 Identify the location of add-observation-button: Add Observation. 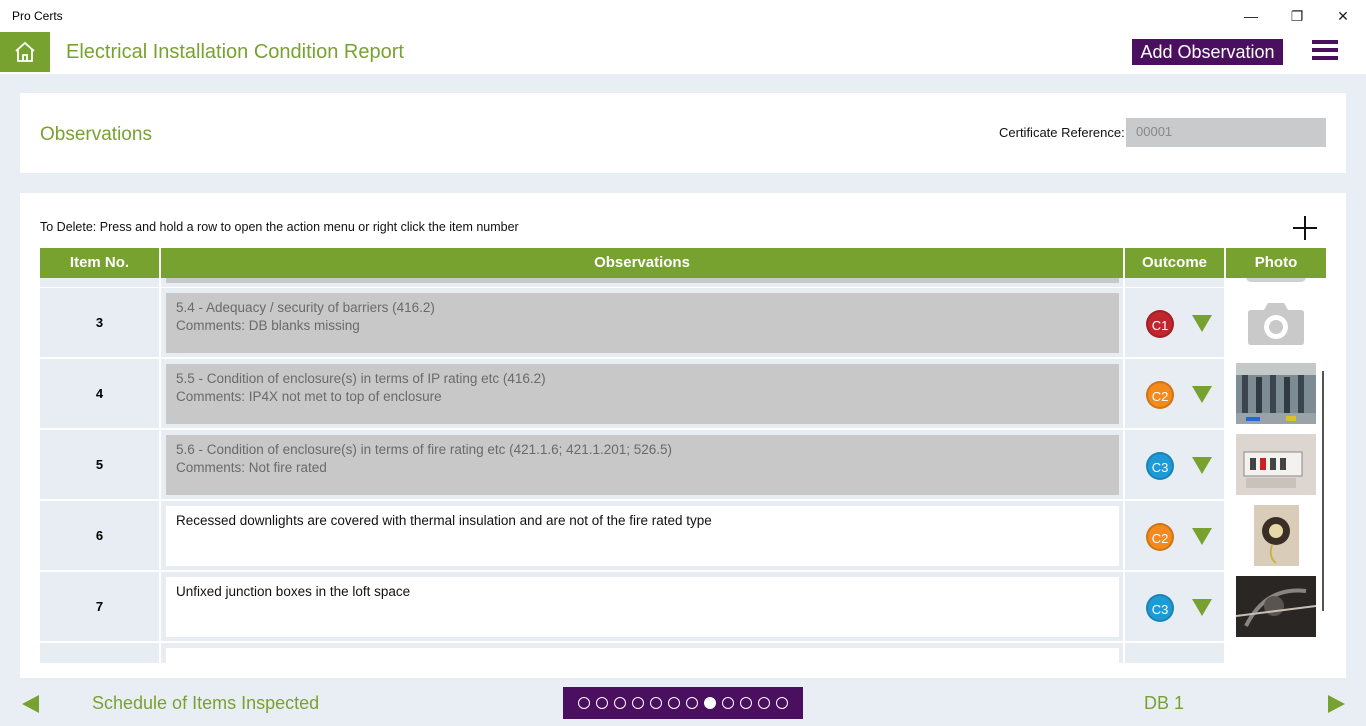
(1207, 52).